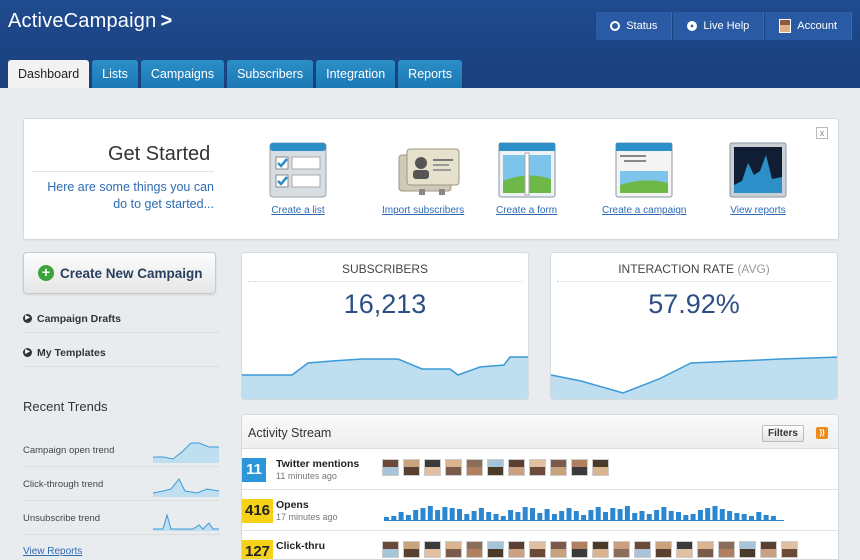 This screenshot has height=560, width=860. I want to click on trend-row: Unsubscribe trend, so click(121, 518).